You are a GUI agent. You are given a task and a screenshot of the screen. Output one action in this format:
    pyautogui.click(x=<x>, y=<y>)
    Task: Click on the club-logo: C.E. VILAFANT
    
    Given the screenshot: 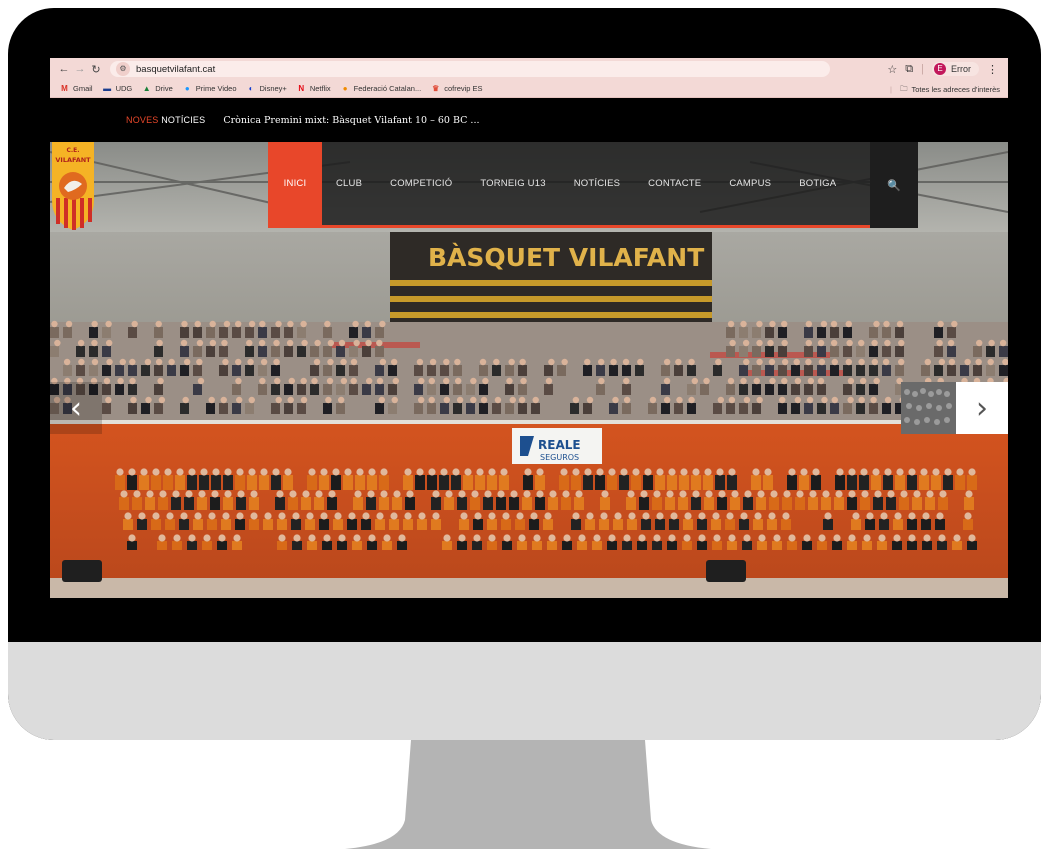 What is the action you would take?
    pyautogui.click(x=73, y=187)
    